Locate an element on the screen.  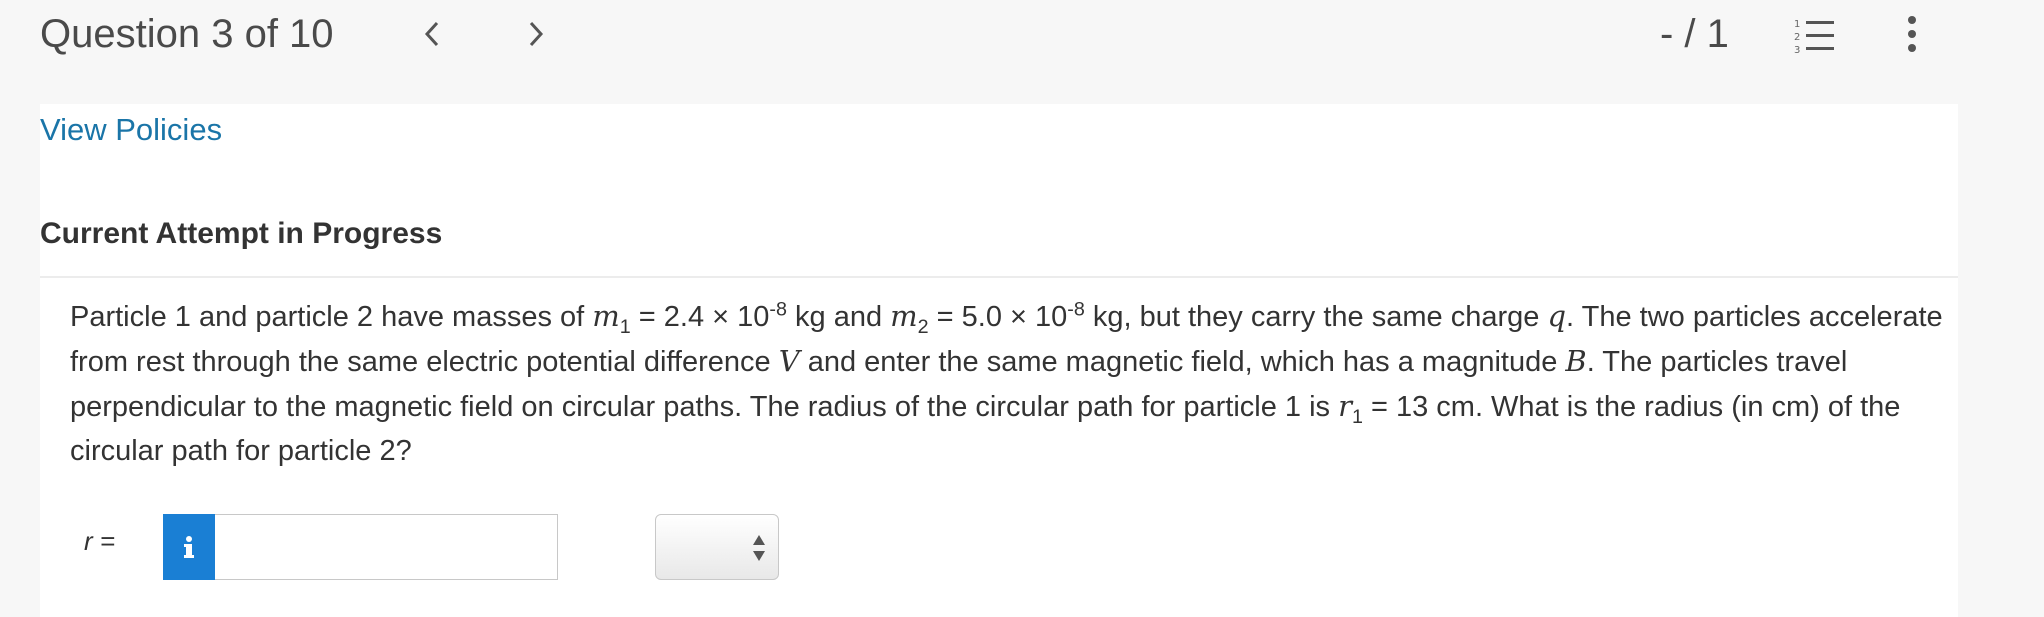
more-options-button is located at coordinates (1912, 34).